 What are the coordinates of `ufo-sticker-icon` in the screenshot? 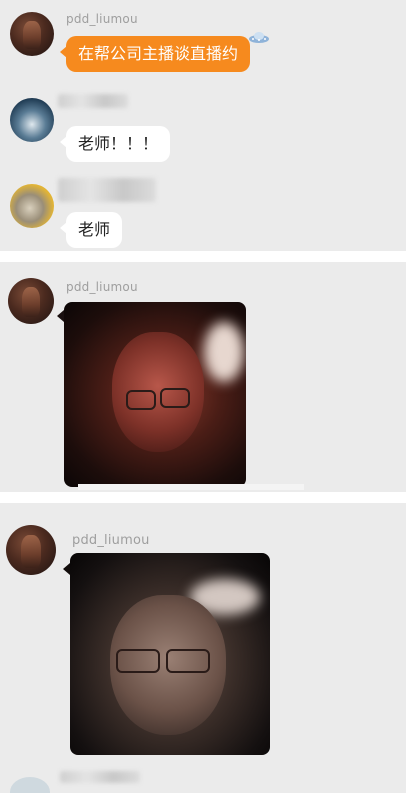 It's located at (259, 37).